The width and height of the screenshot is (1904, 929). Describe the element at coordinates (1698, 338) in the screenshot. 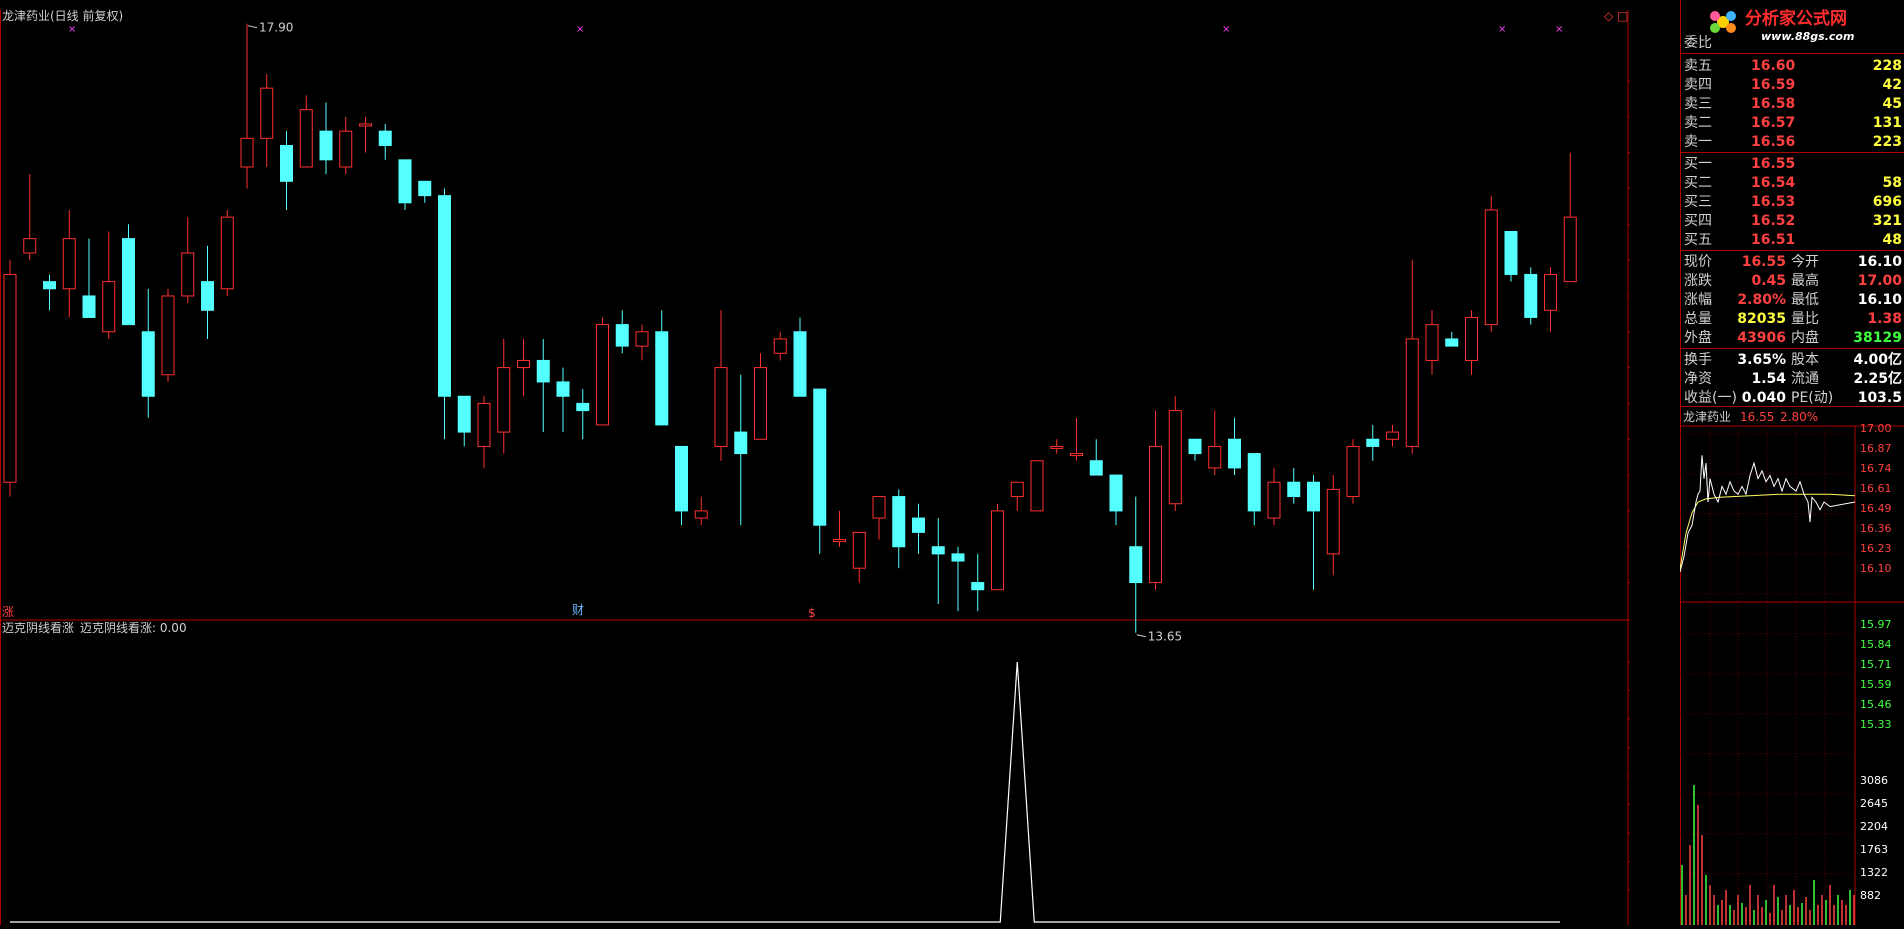

I see `quote-label: 外盘` at that location.